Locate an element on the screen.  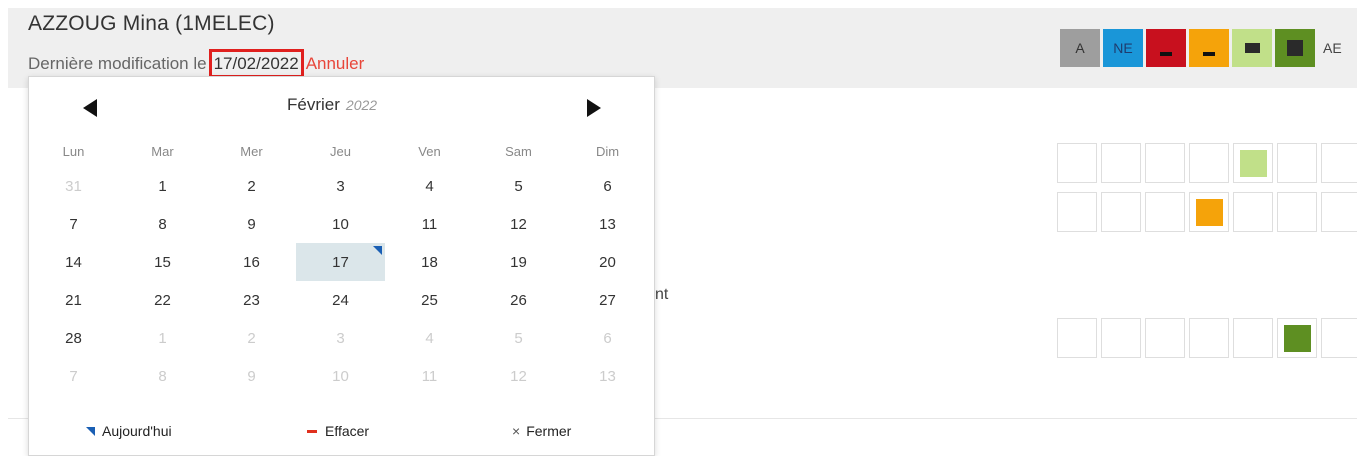
calendar-day: 26 is located at coordinates (518, 300).